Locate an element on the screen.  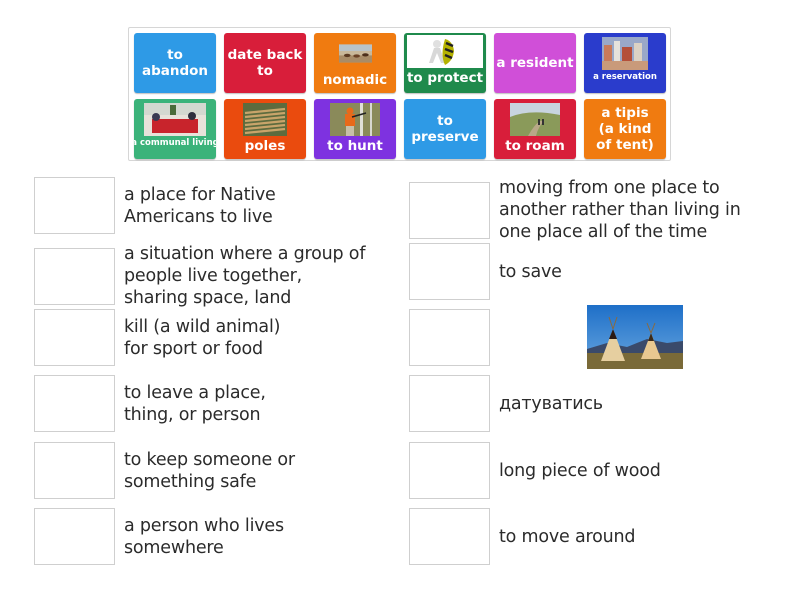
match-row: to keep someone or something safe is located at coordinates (166, 470).